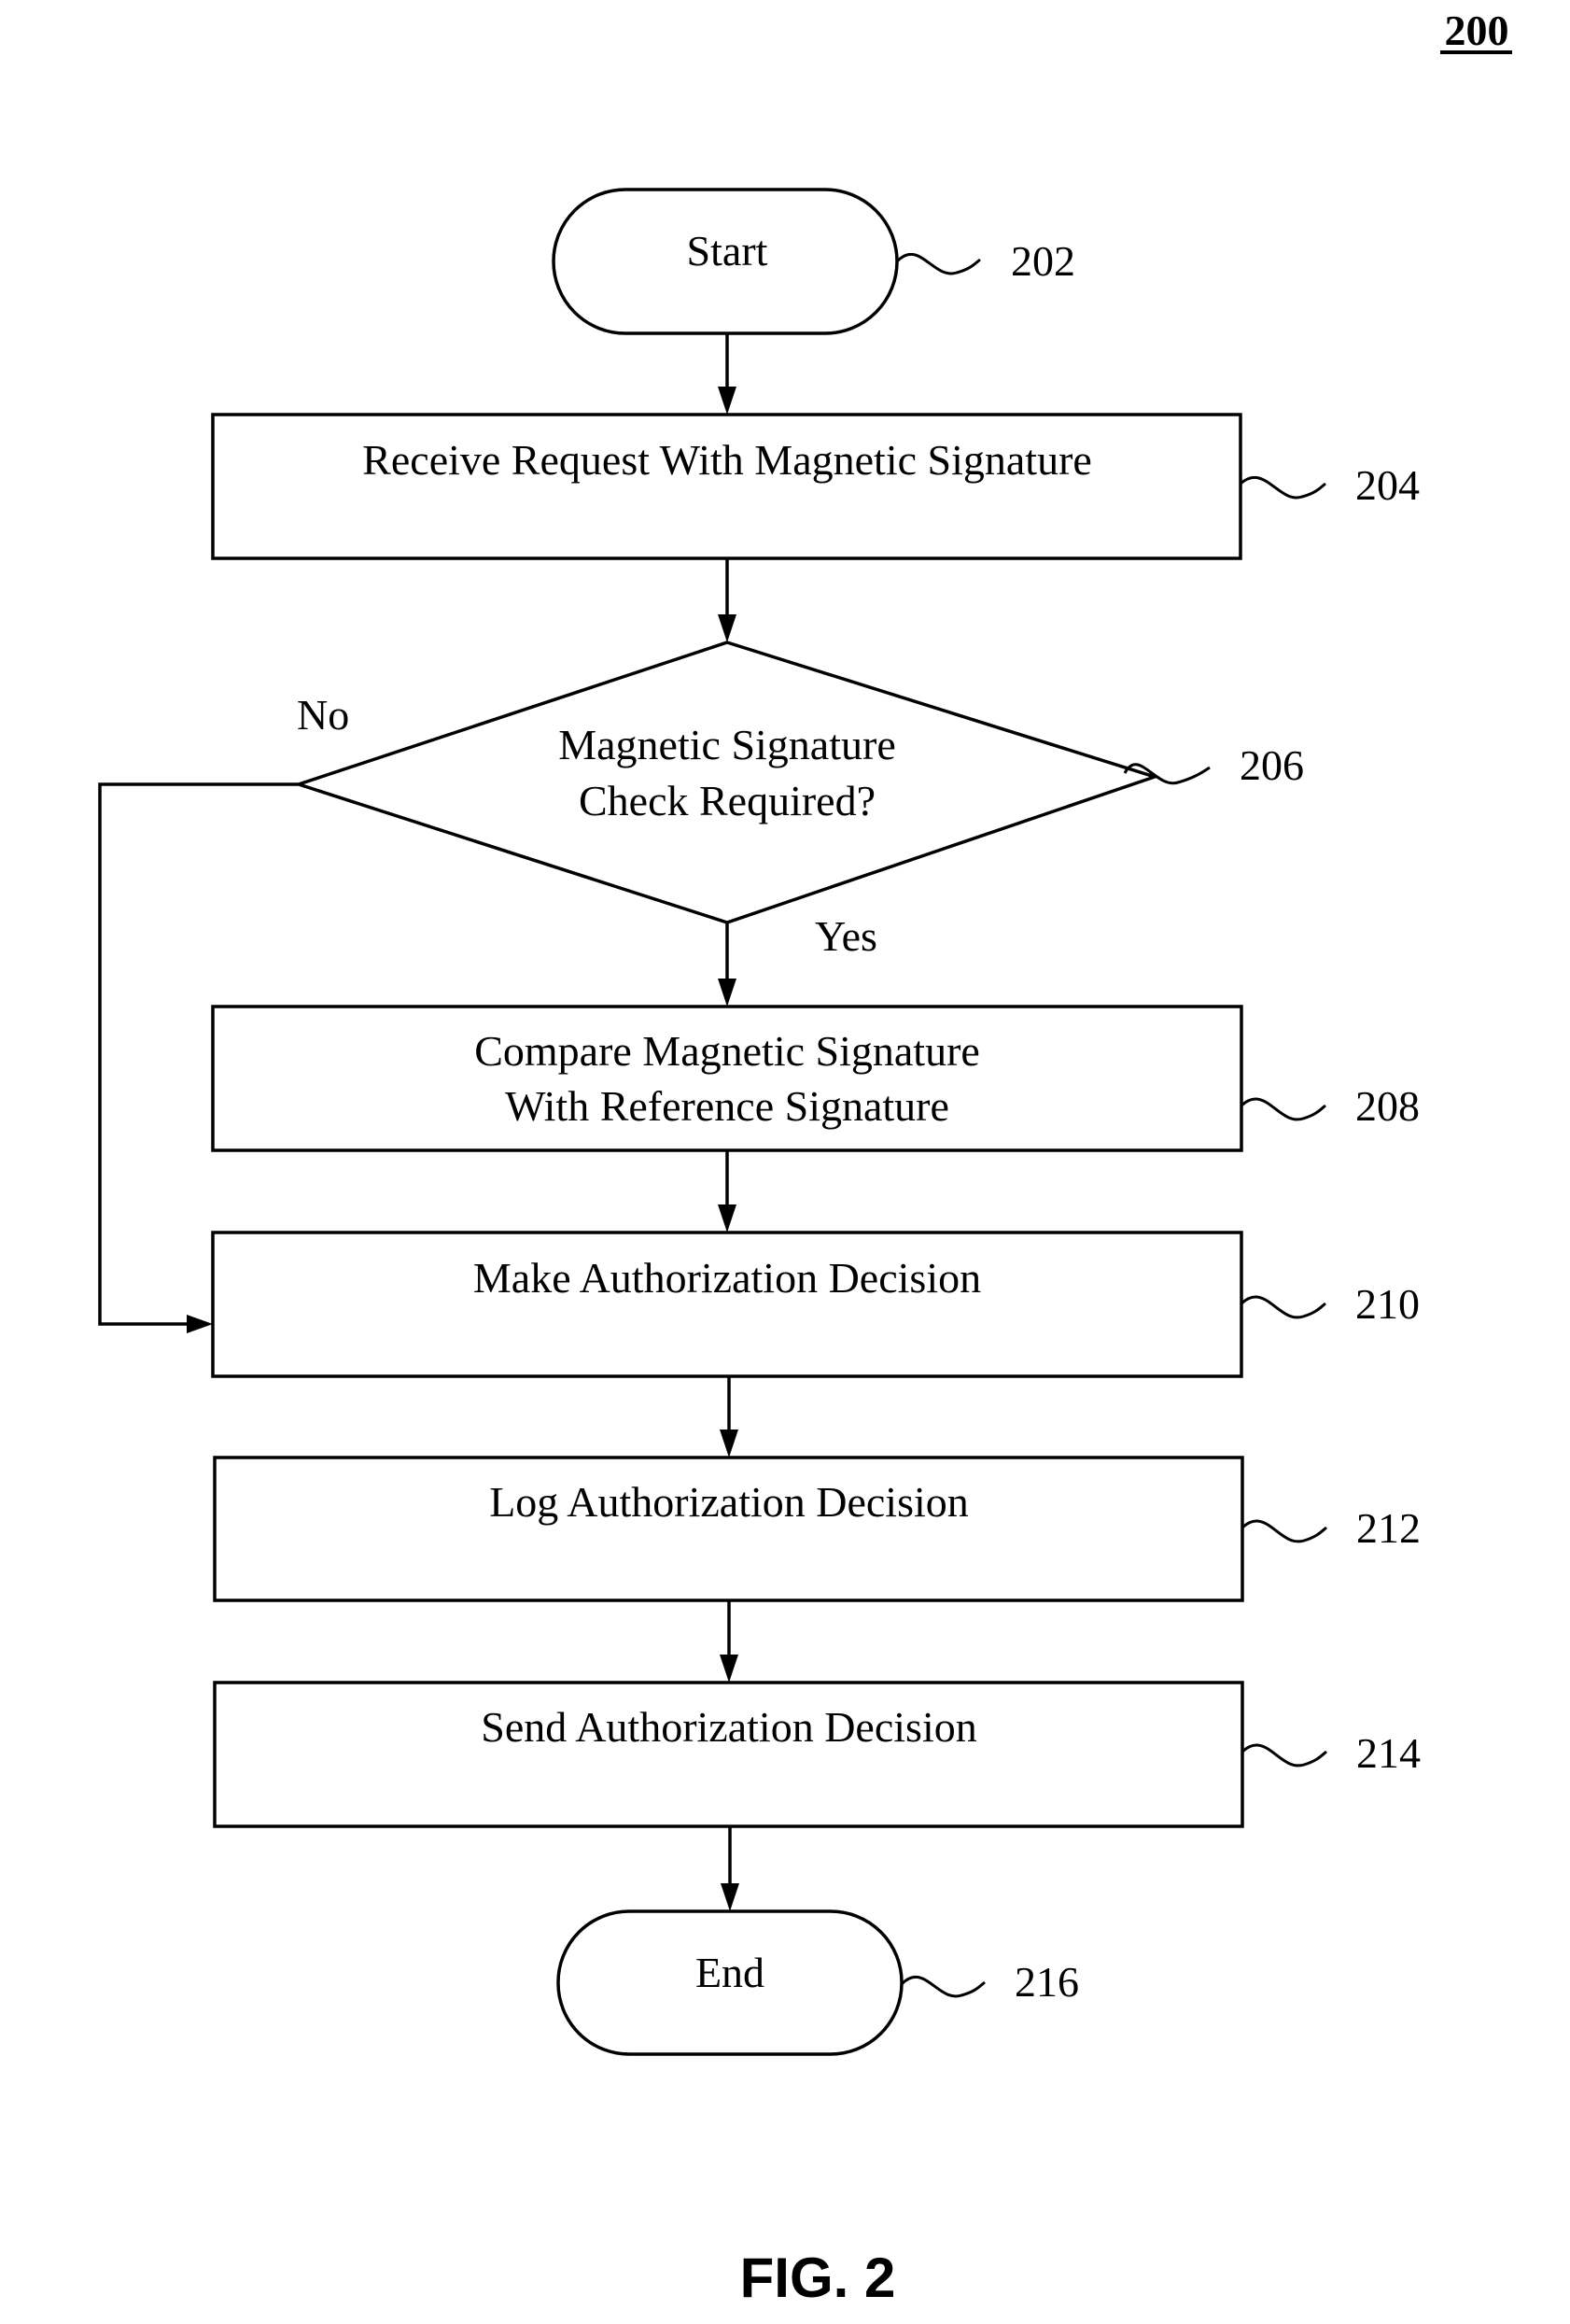 This screenshot has width=1570, height=2324. Describe the element at coordinates (1047, 1982) in the screenshot. I see `ref-number: 216` at that location.